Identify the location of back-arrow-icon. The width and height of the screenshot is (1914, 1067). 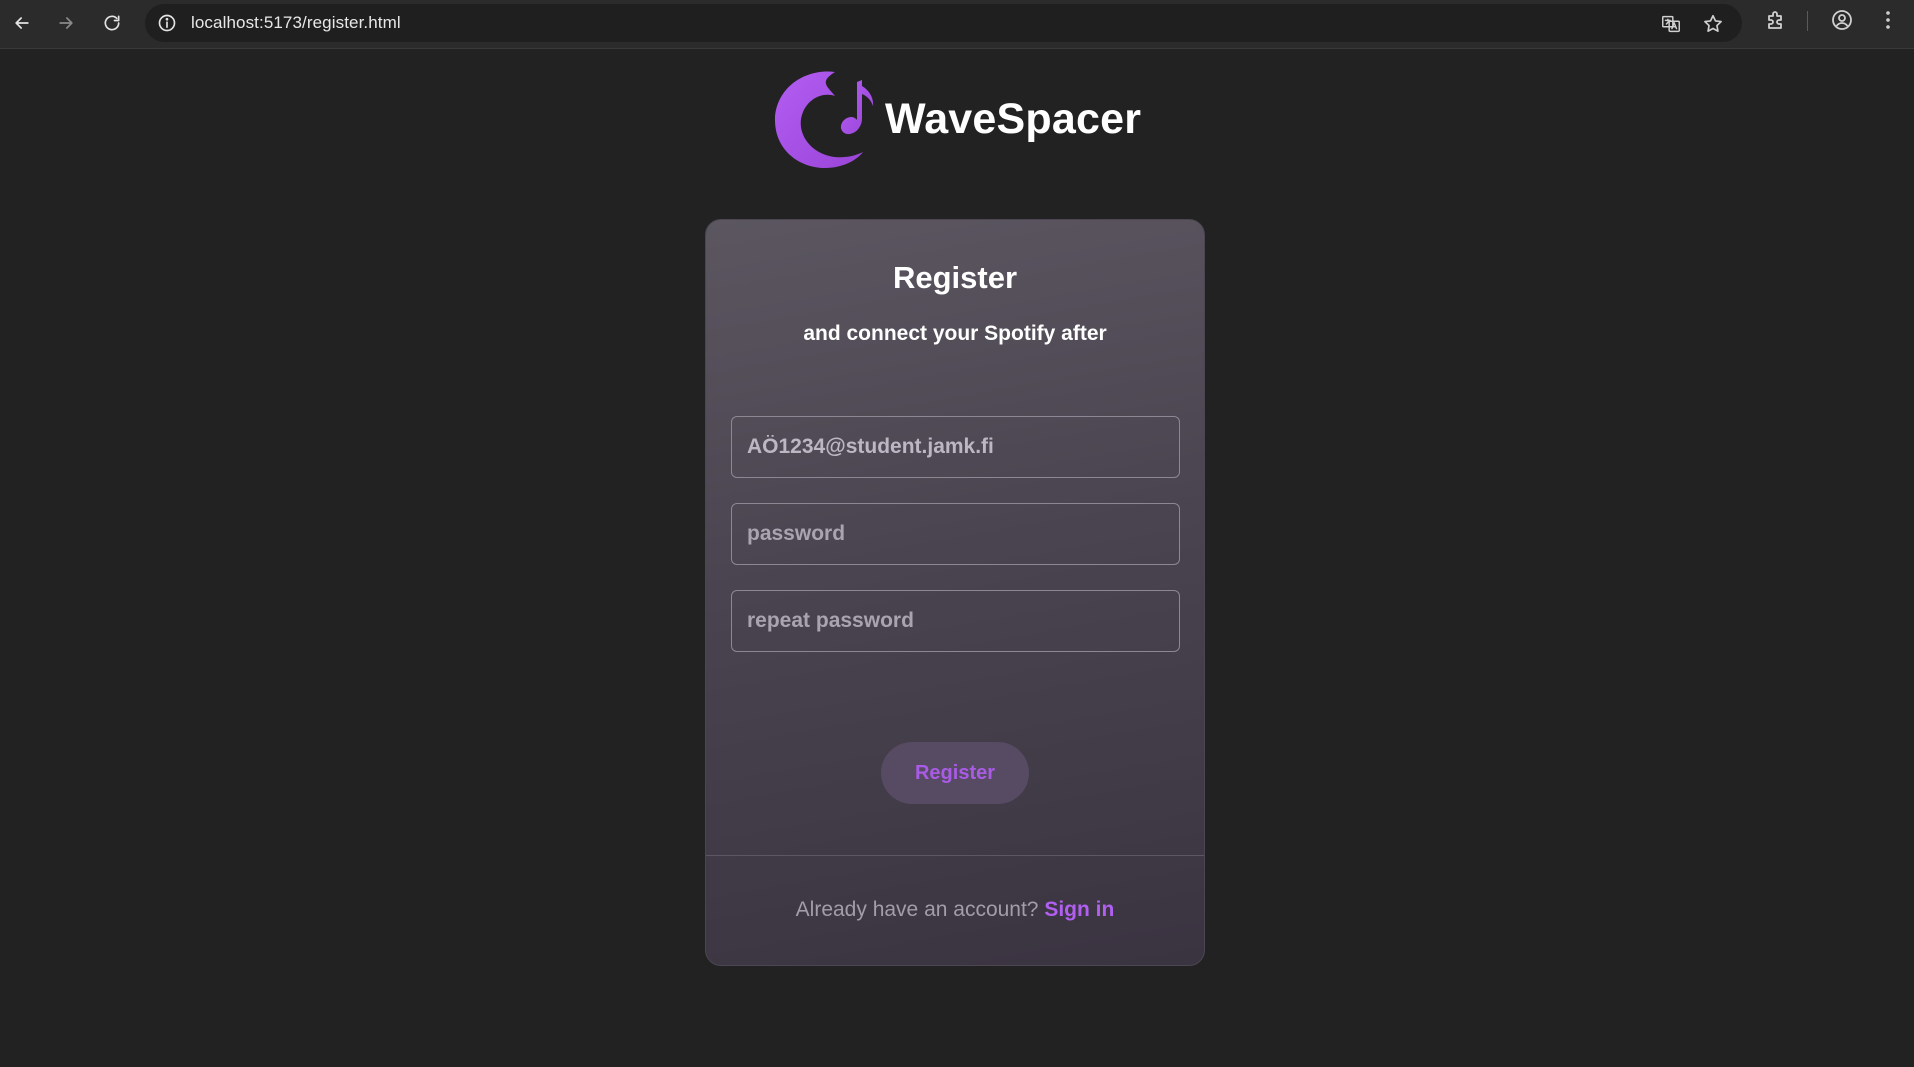
(22, 23).